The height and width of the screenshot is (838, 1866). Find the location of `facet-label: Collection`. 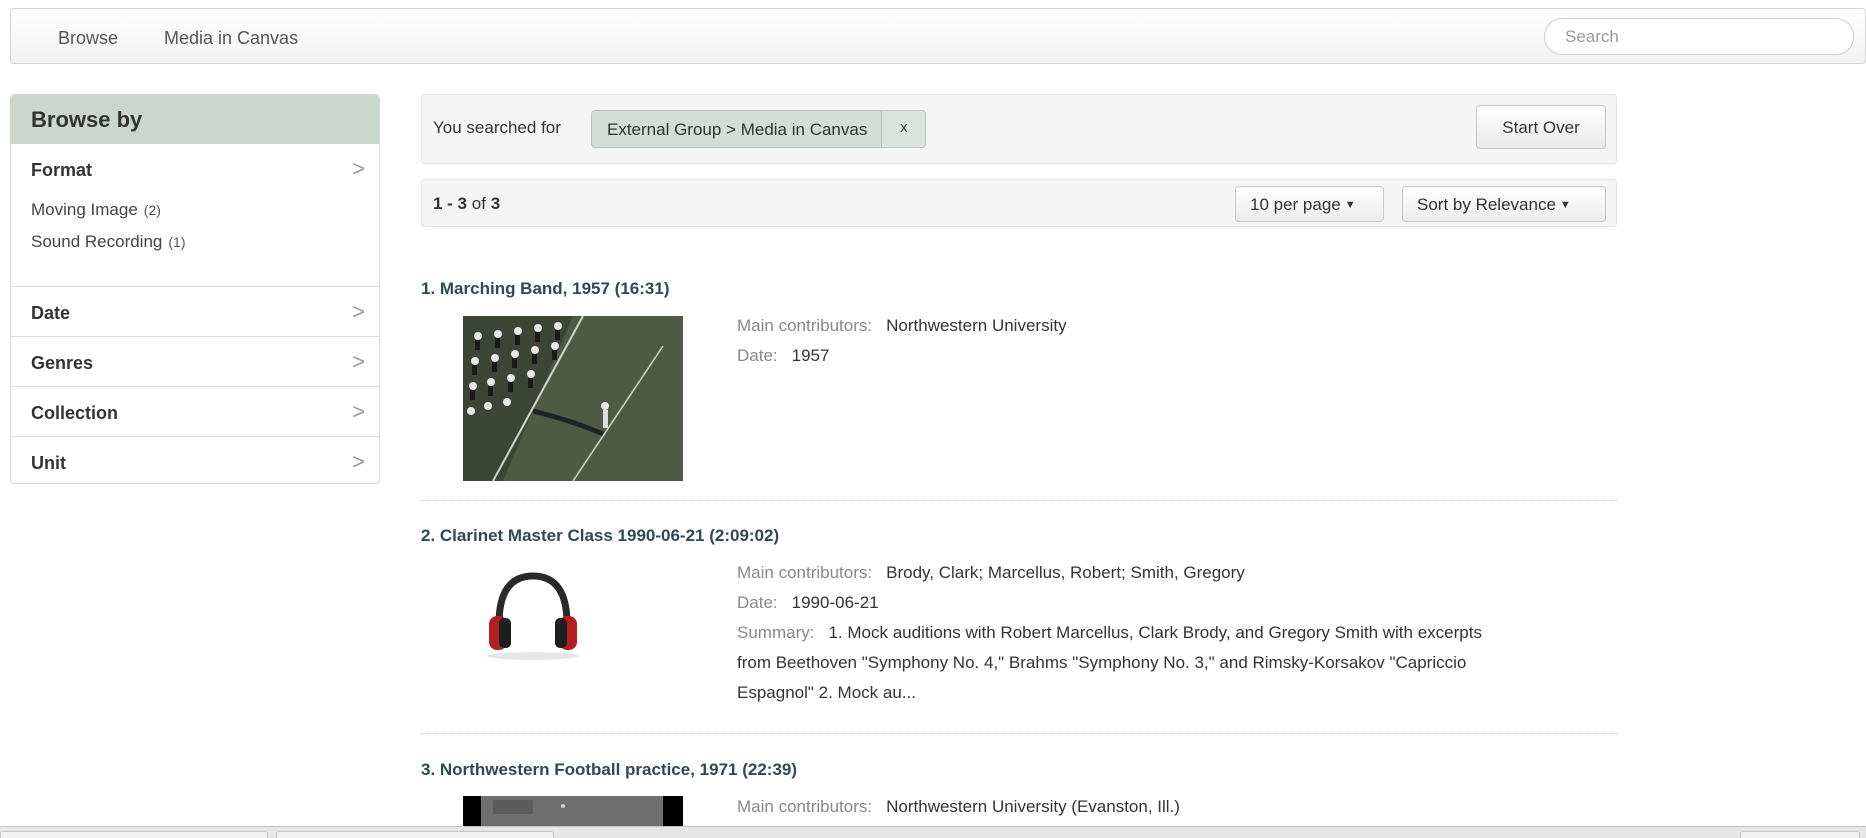

facet-label: Collection is located at coordinates (75, 413).